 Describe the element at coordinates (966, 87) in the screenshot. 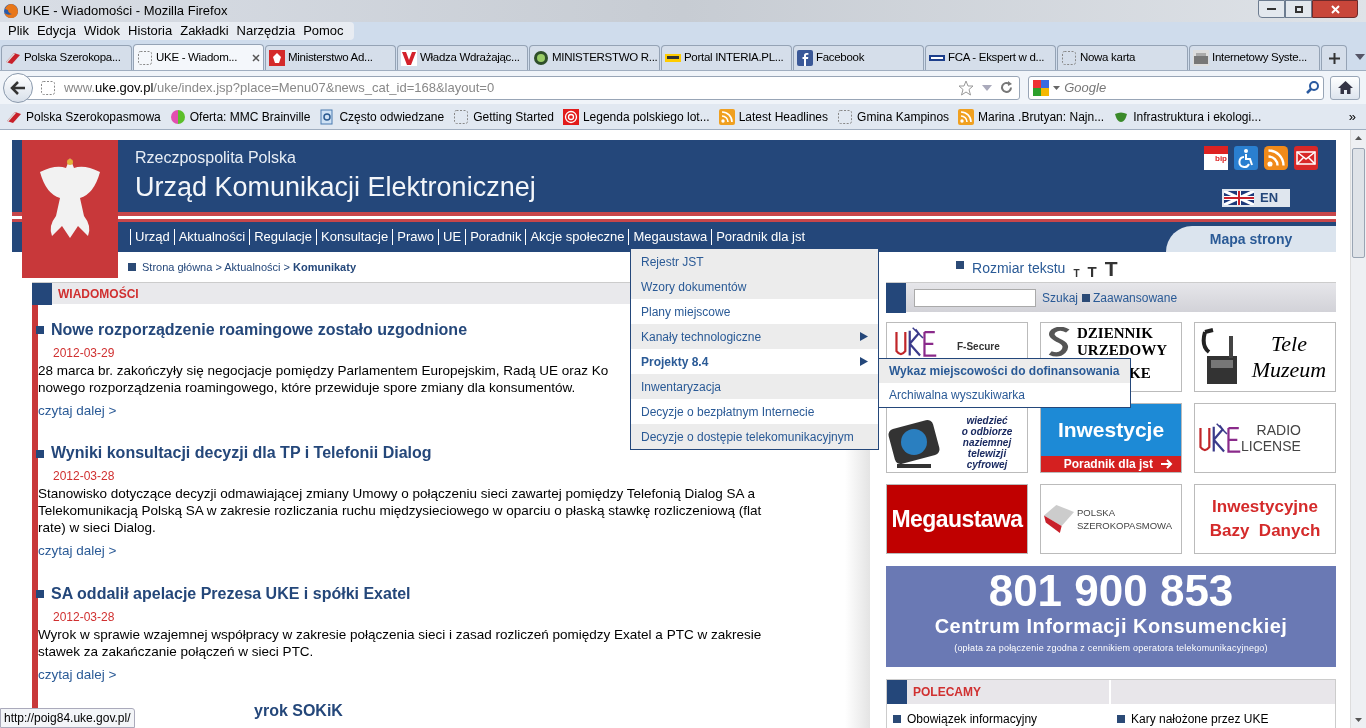

I see `star-icon` at that location.